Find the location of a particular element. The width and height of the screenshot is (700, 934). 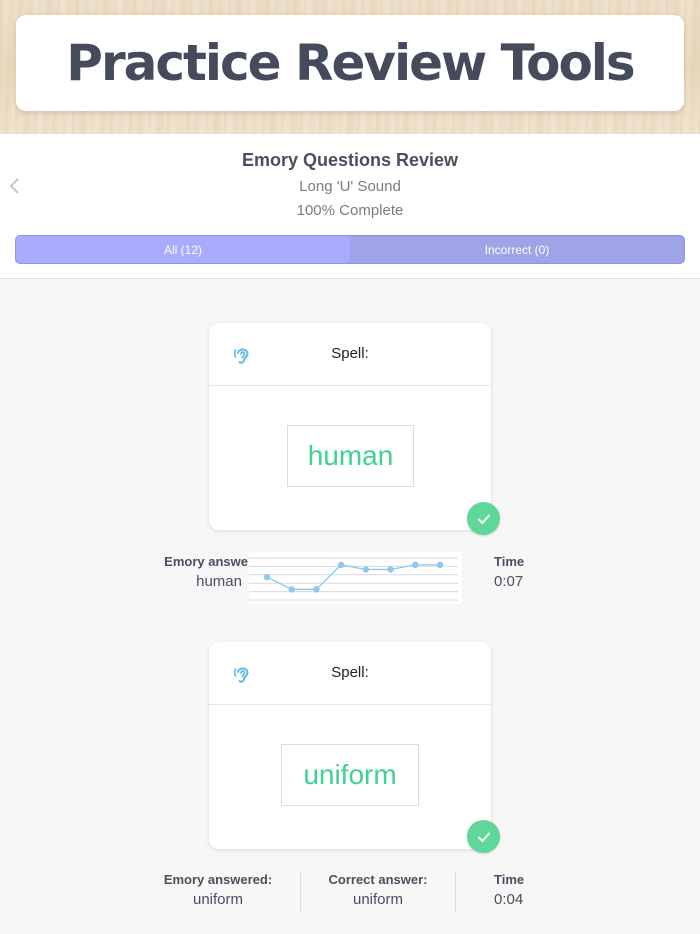

answered-value: uniform is located at coordinates (218, 899).